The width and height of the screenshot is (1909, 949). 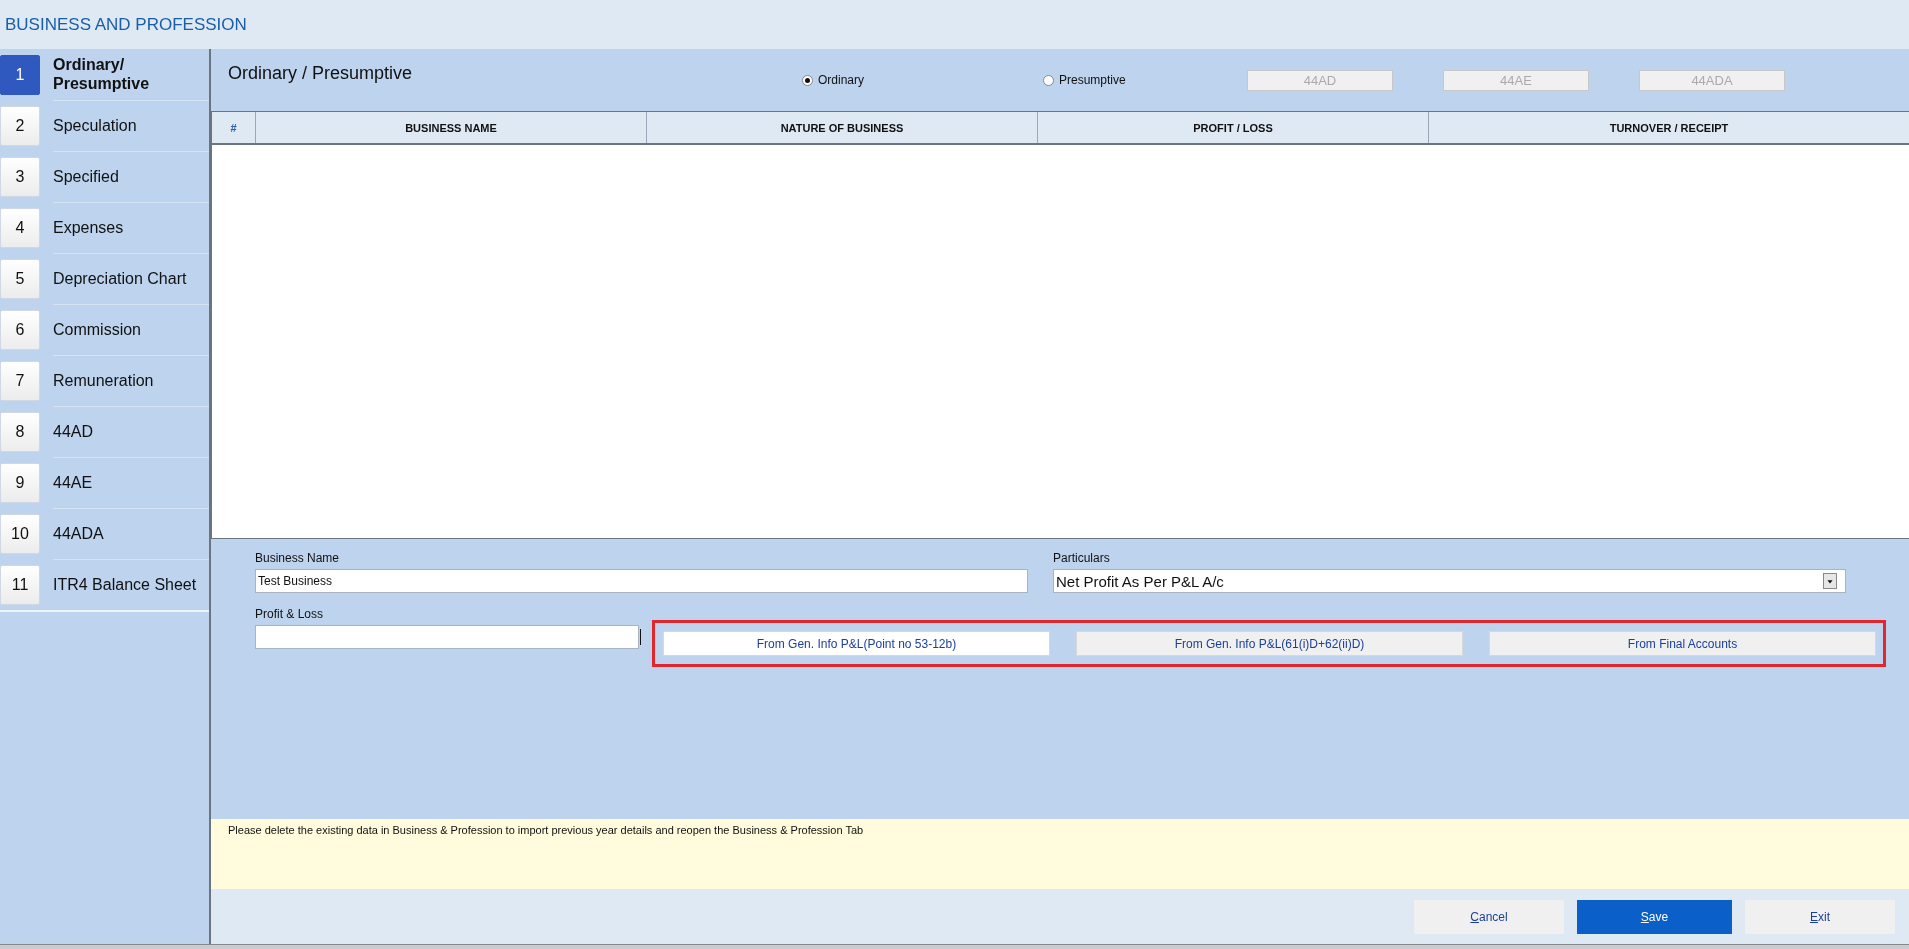 I want to click on sidebar-item: 44AE, so click(x=131, y=482).